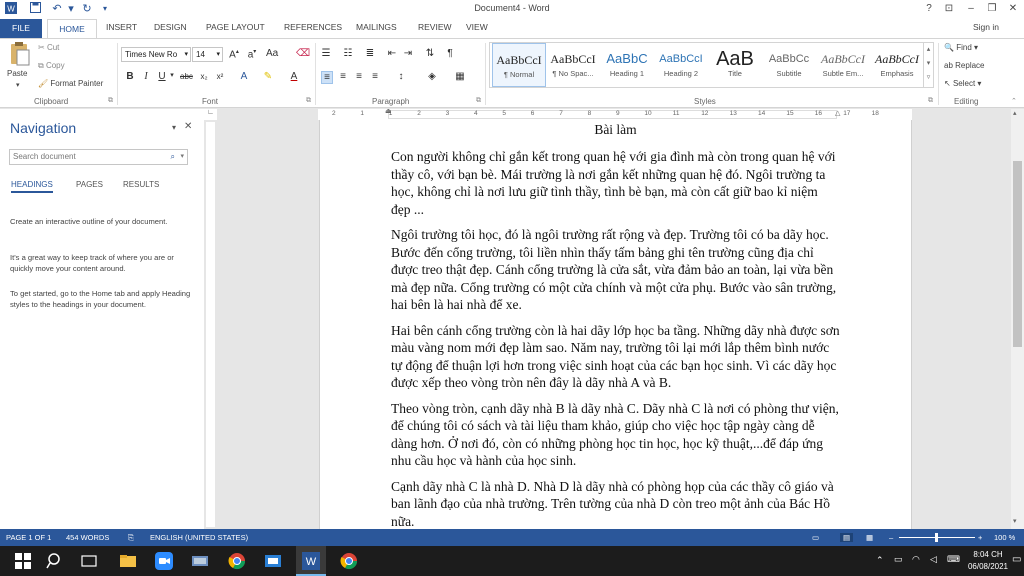 The image size is (1024, 576). I want to click on paste-button, so click(20, 55).